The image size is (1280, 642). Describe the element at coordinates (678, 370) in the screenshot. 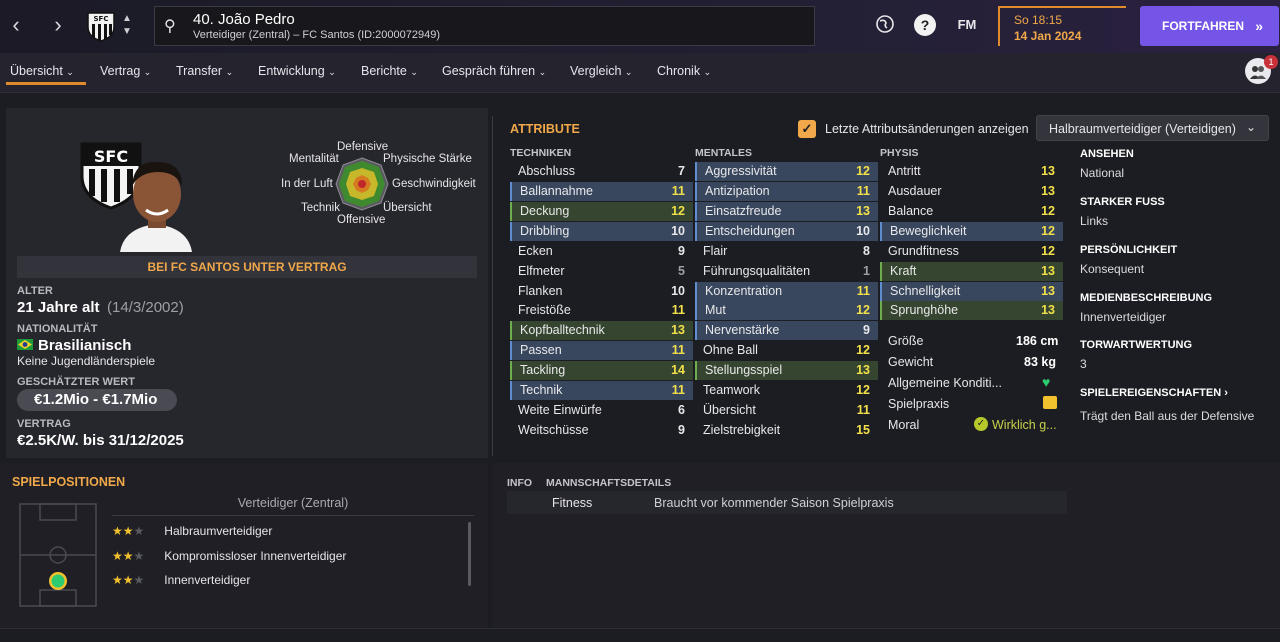

I see `attribute-value: 14` at that location.